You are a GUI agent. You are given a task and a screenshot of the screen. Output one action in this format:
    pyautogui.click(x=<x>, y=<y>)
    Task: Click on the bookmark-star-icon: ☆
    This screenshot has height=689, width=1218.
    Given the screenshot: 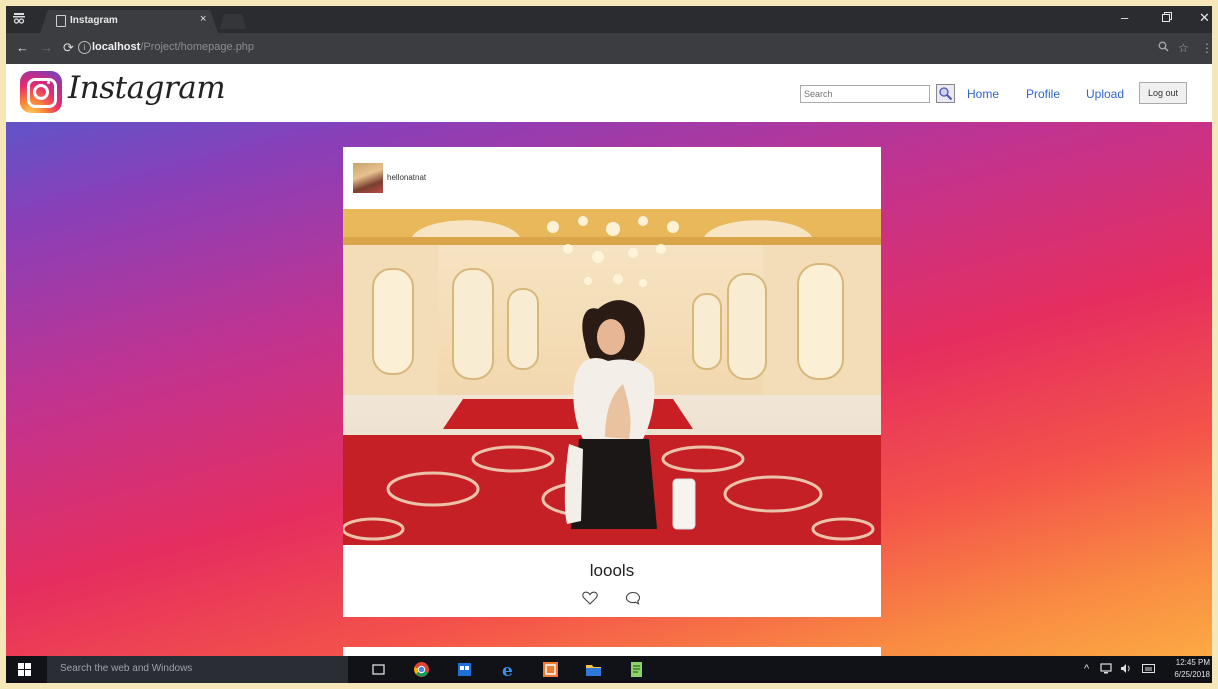 What is the action you would take?
    pyautogui.click(x=1183, y=48)
    